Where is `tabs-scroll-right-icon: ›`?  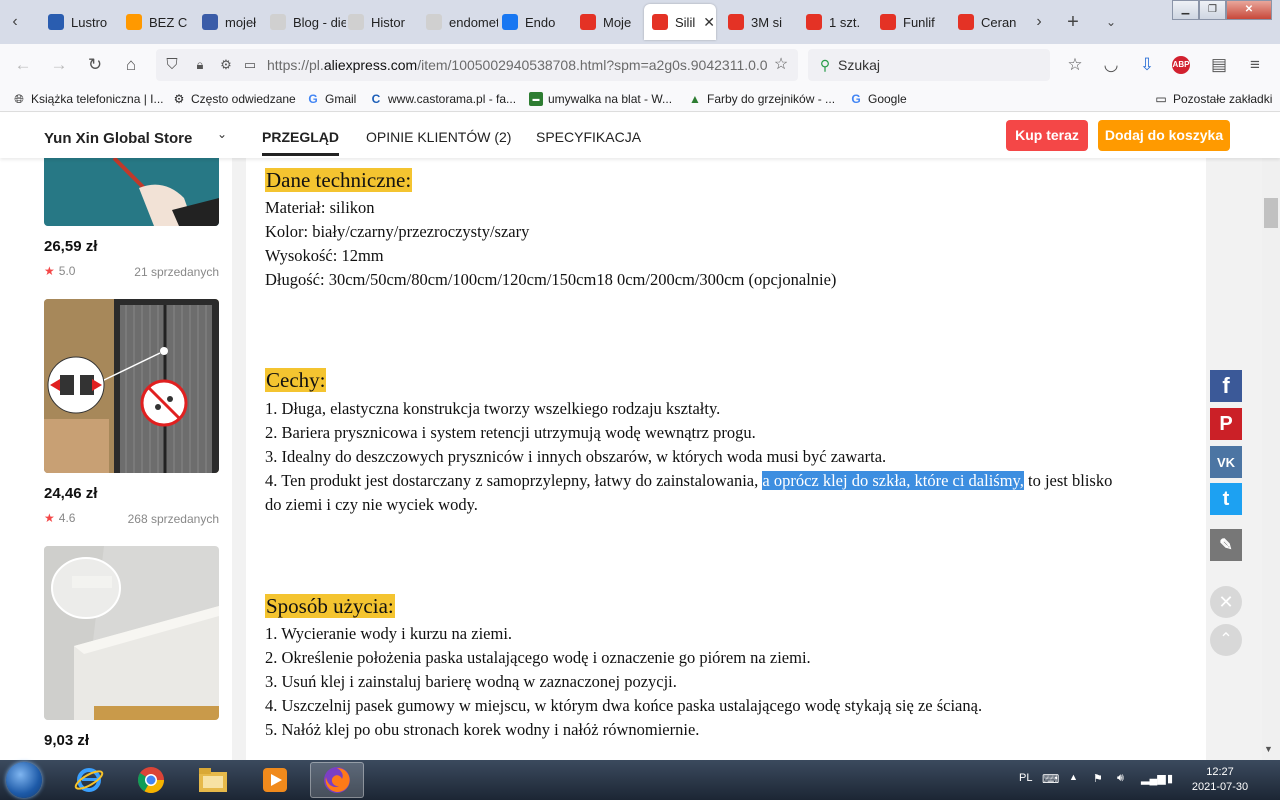 tabs-scroll-right-icon: › is located at coordinates (1039, 22).